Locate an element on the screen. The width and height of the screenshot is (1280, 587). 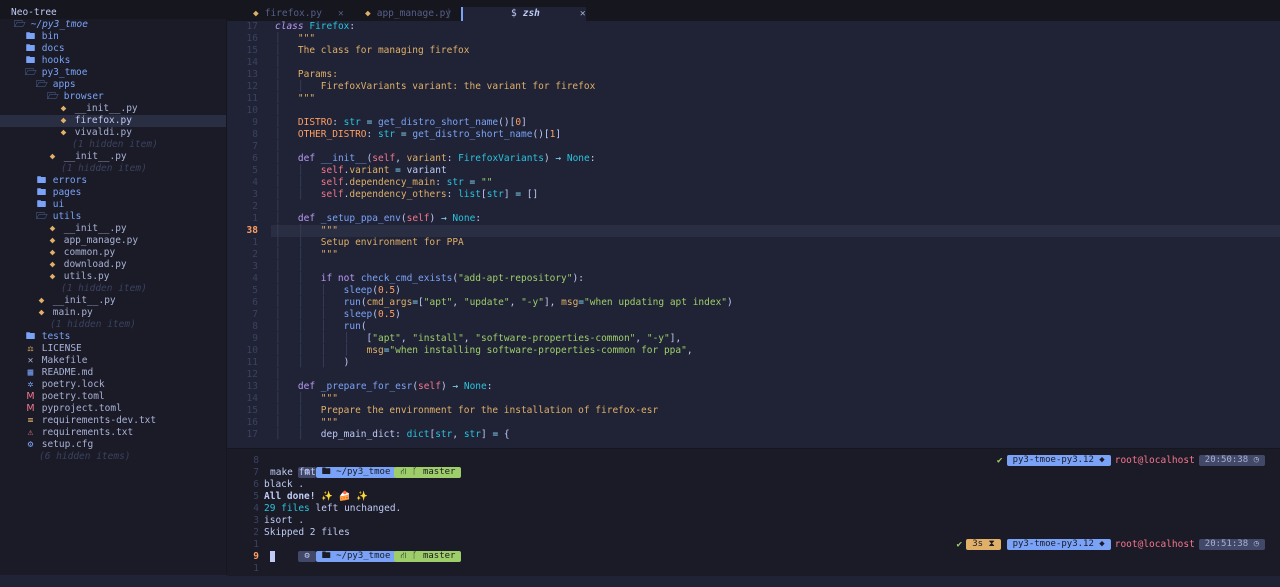
tree-item-label: utils is located at coordinates (67, 216).